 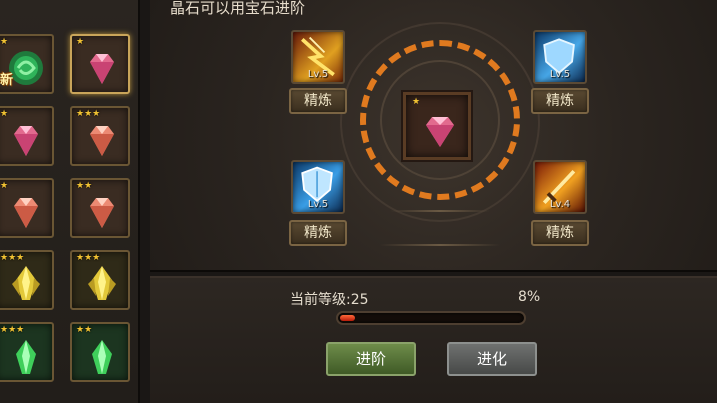 I want to click on selected-gem-slot: ★, so click(x=437, y=126).